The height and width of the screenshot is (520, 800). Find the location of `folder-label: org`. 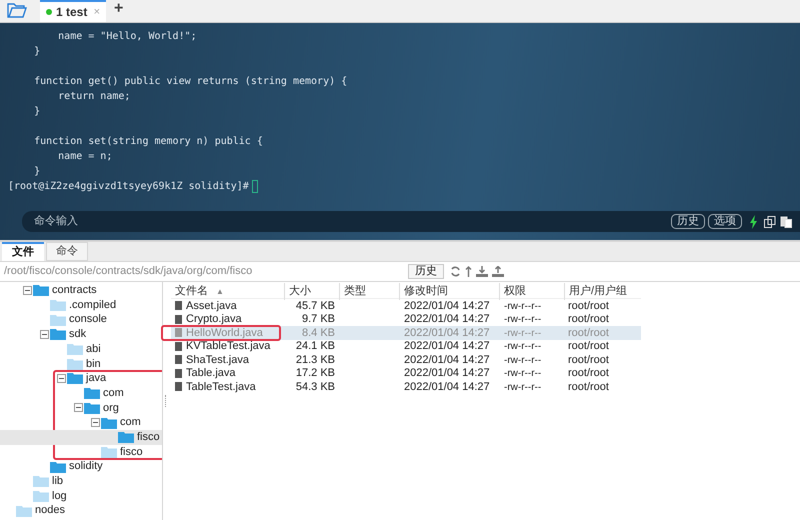

folder-label: org is located at coordinates (111, 408).